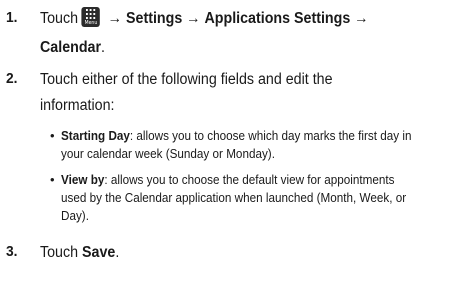  Describe the element at coordinates (238, 47) in the screenshot. I see `step-1-line-2: Calendar.` at that location.